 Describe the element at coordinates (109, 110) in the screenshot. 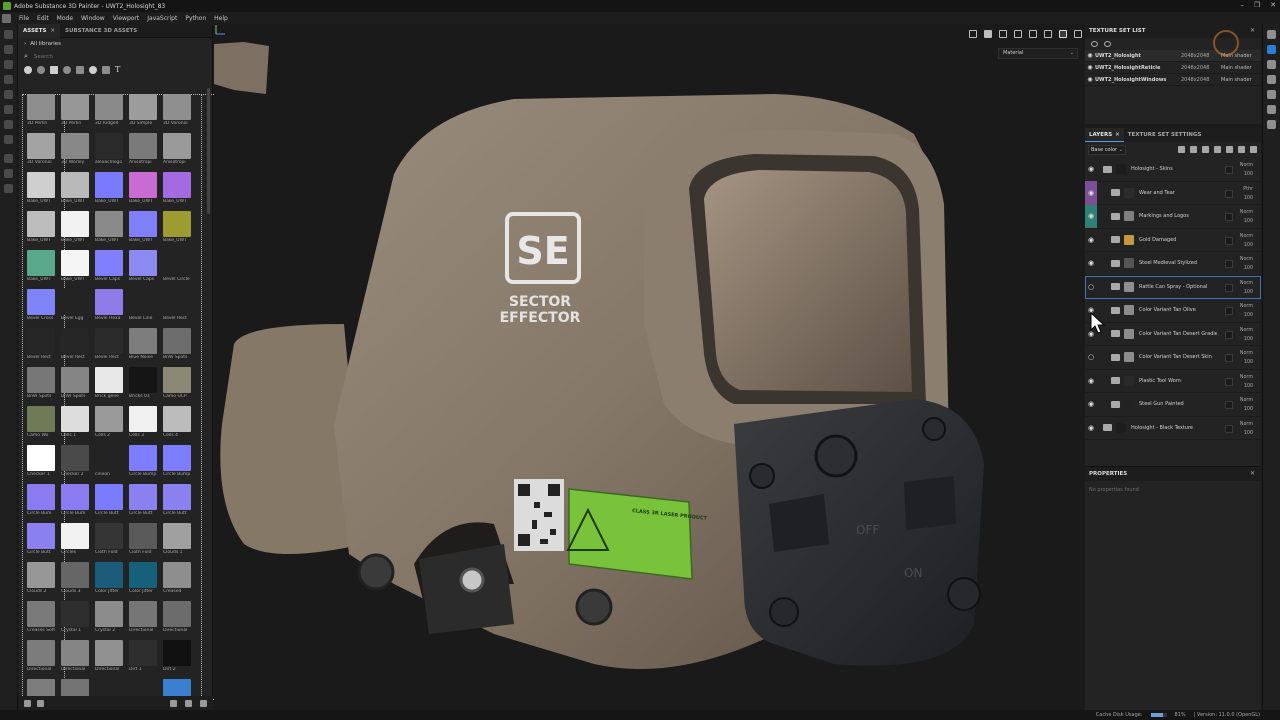

I see `asset-thumbnail: 3D Ridged` at that location.